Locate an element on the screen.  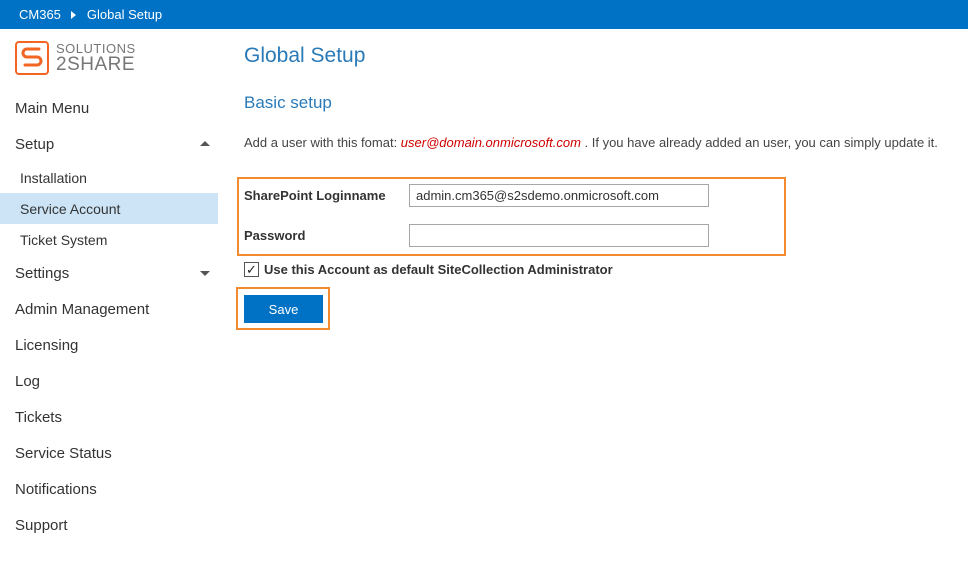
info-email-format: user@domain.onmicrosoft.com is located at coordinates (490, 142).